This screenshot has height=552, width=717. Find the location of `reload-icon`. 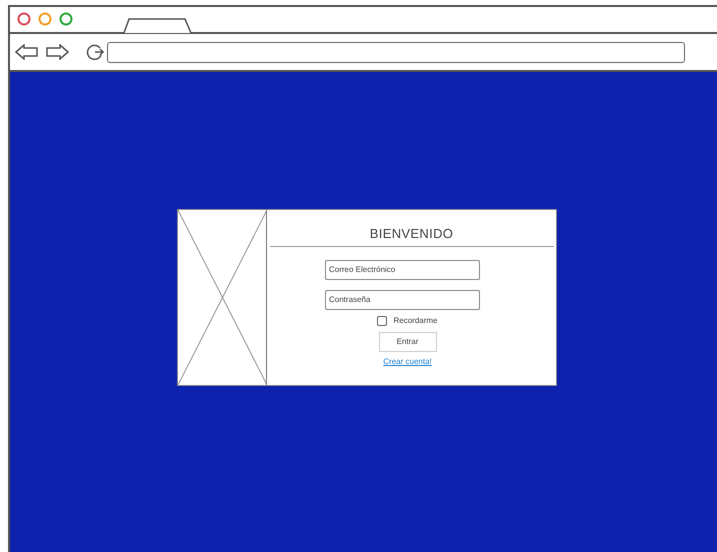

reload-icon is located at coordinates (95, 52).